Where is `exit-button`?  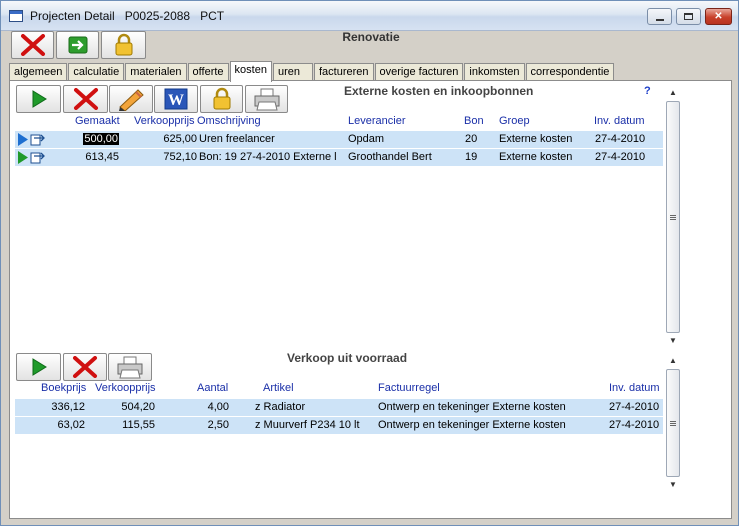
exit-button is located at coordinates (77, 45).